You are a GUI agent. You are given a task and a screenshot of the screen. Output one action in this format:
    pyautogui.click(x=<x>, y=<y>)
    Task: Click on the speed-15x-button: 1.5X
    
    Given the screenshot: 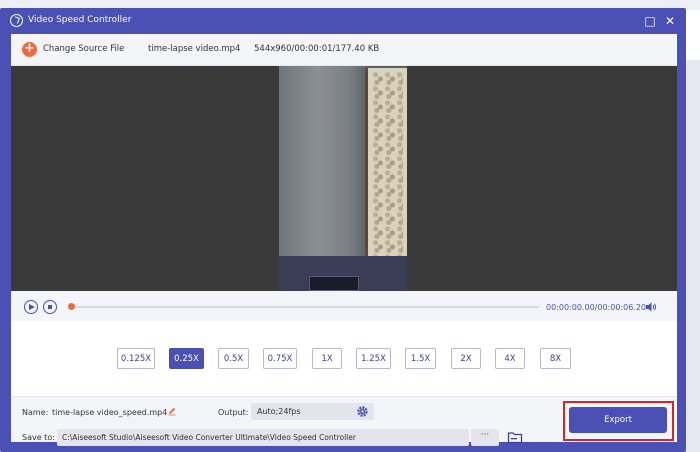 What is the action you would take?
    pyautogui.click(x=420, y=358)
    